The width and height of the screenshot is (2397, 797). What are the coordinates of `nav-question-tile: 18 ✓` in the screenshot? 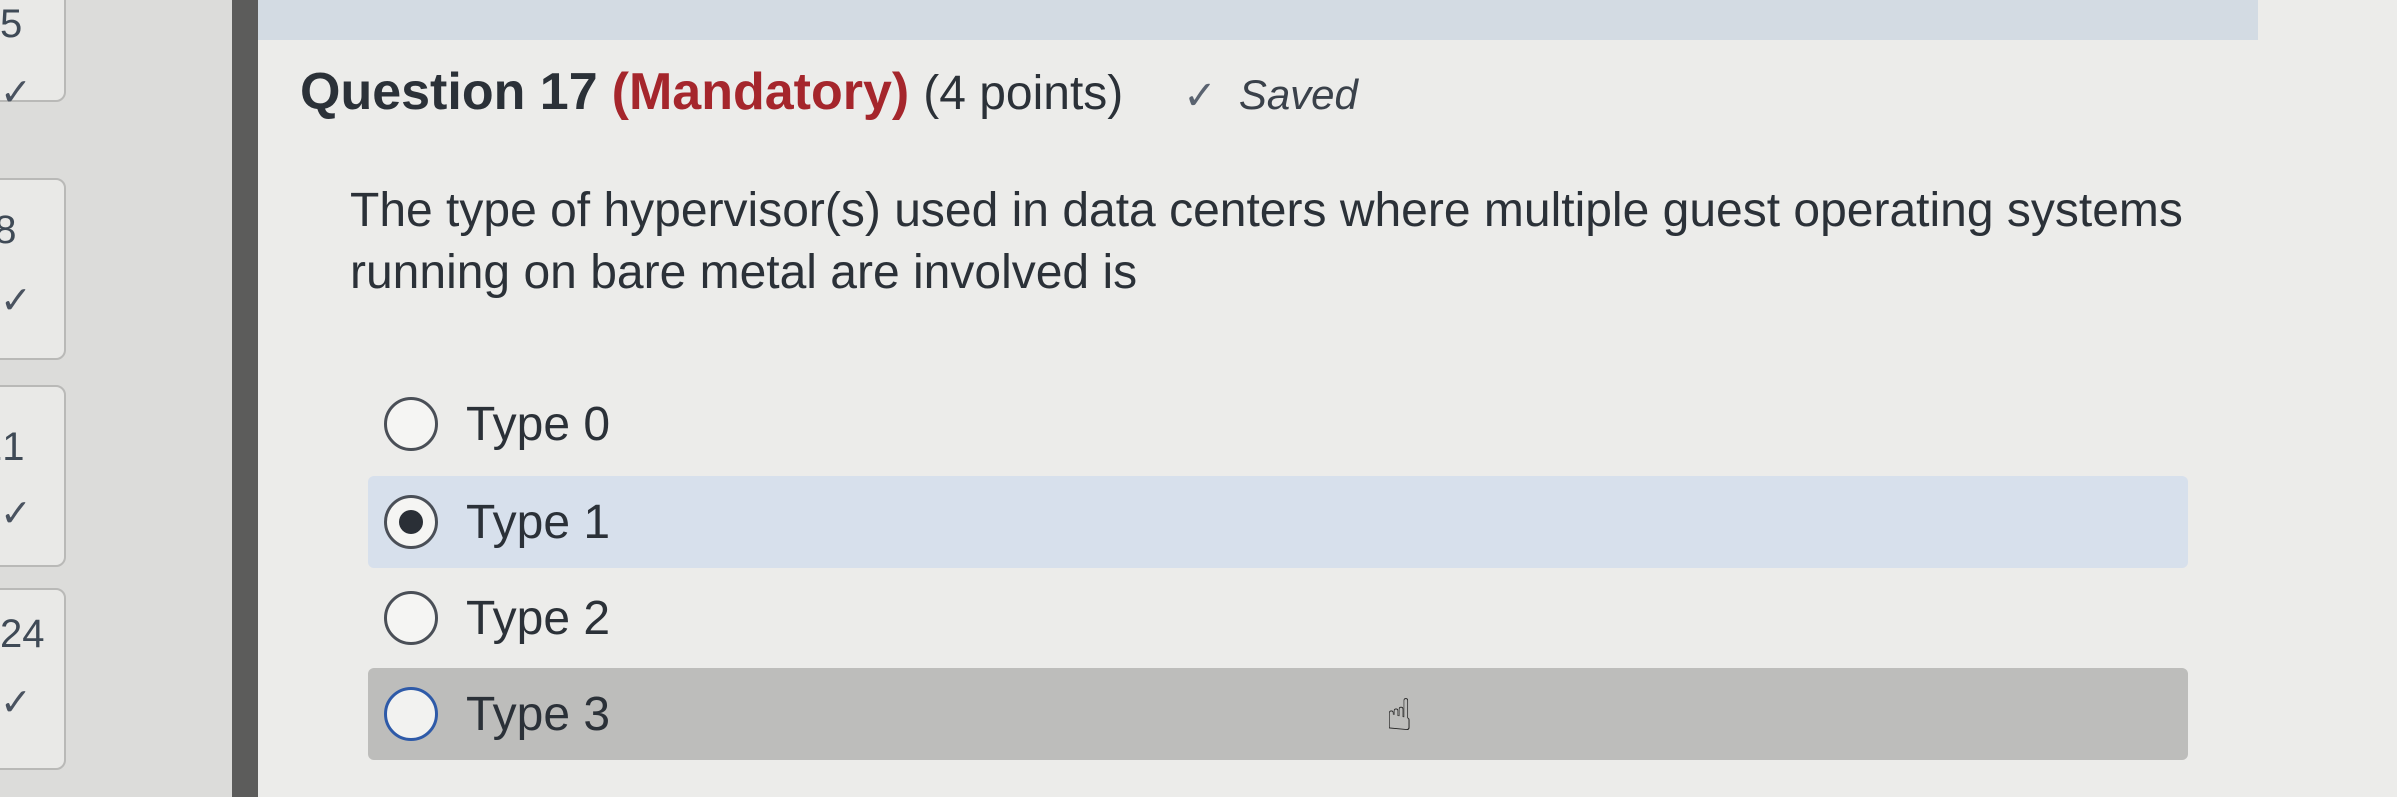 It's located at (33, 269).